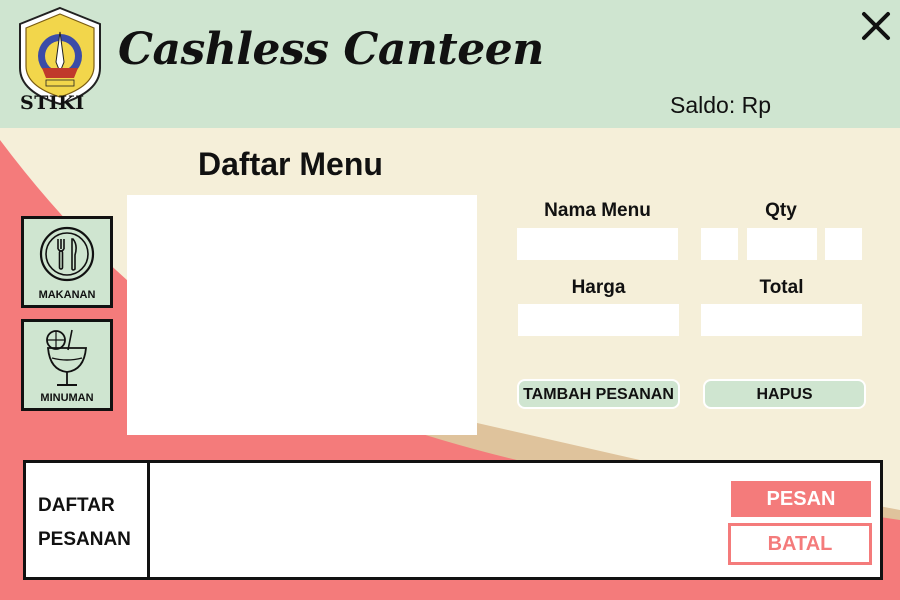 The width and height of the screenshot is (900, 600). Describe the element at coordinates (67, 254) in the screenshot. I see `utensils-icon` at that location.